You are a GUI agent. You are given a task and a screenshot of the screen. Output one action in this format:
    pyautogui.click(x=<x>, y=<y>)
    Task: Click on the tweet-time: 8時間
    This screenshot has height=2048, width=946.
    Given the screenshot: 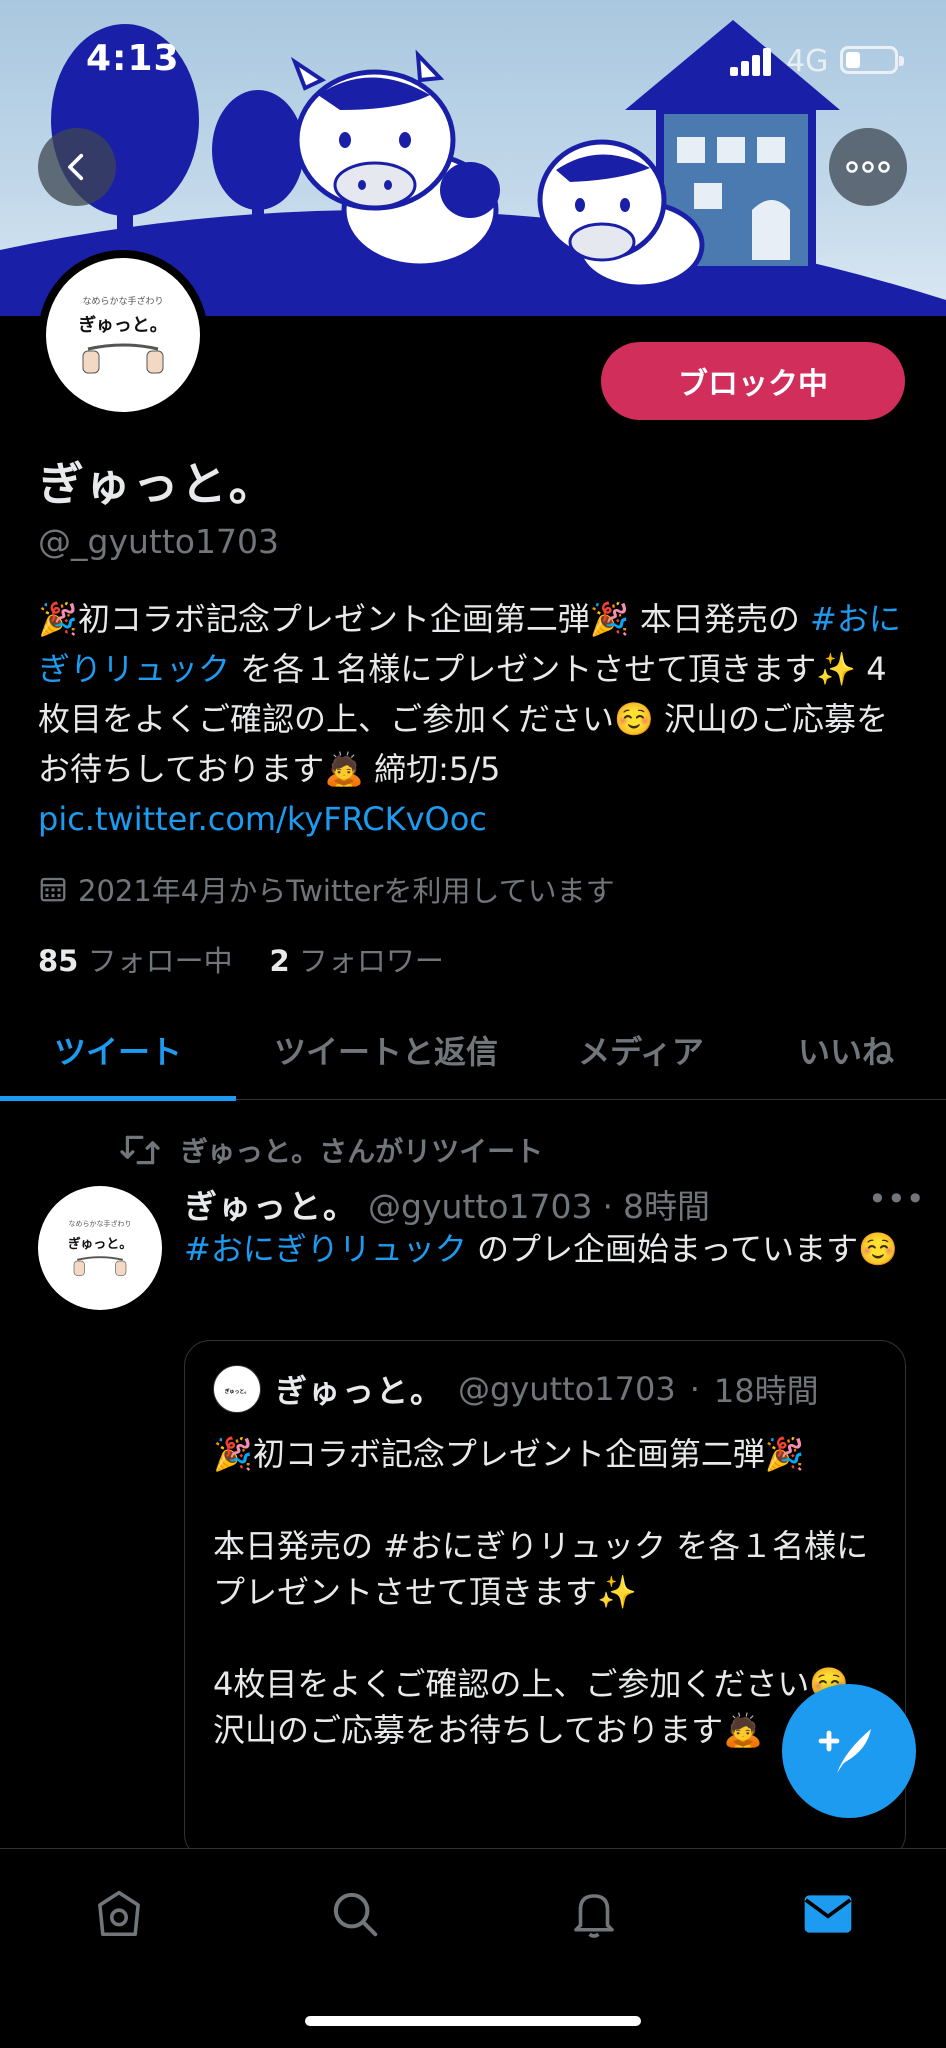 What is the action you would take?
    pyautogui.click(x=666, y=1204)
    